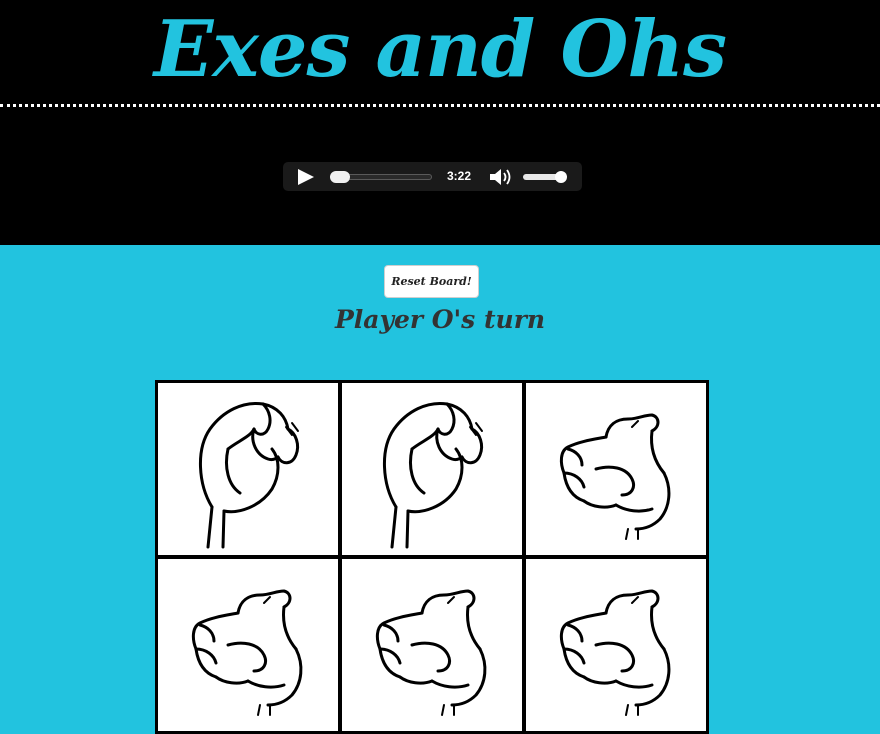 This screenshot has width=880, height=734. I want to click on volume-icon, so click(500, 177).